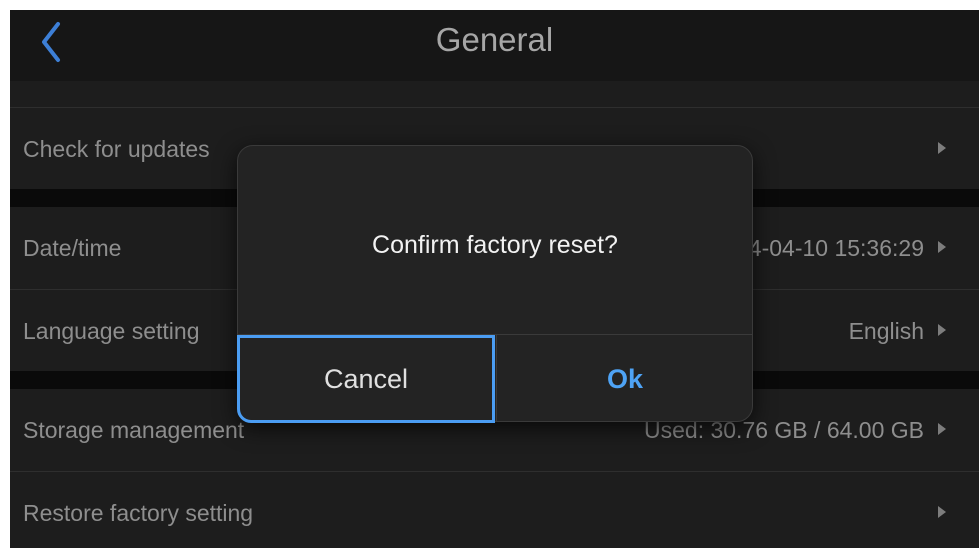 This screenshot has width=979, height=548. What do you see at coordinates (495, 245) in the screenshot?
I see `dialog-message: Confirm factory reset?` at bounding box center [495, 245].